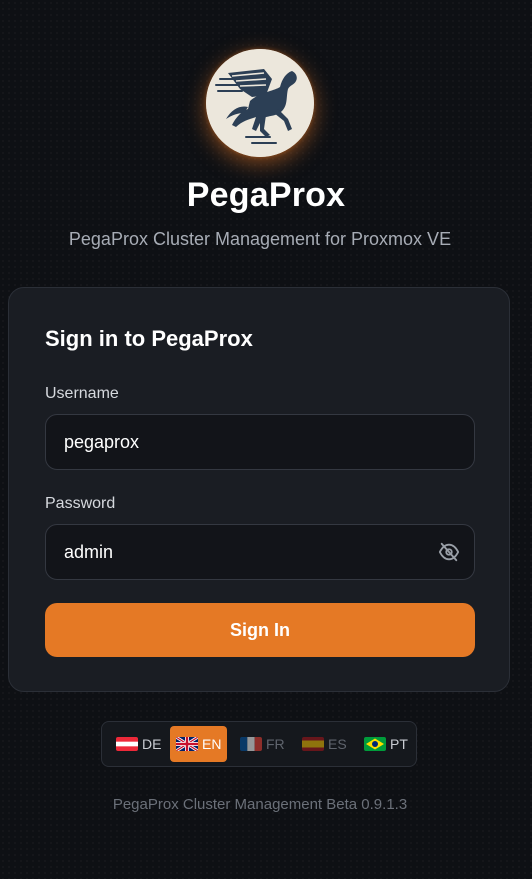  I want to click on uk-flag-icon, so click(187, 744).